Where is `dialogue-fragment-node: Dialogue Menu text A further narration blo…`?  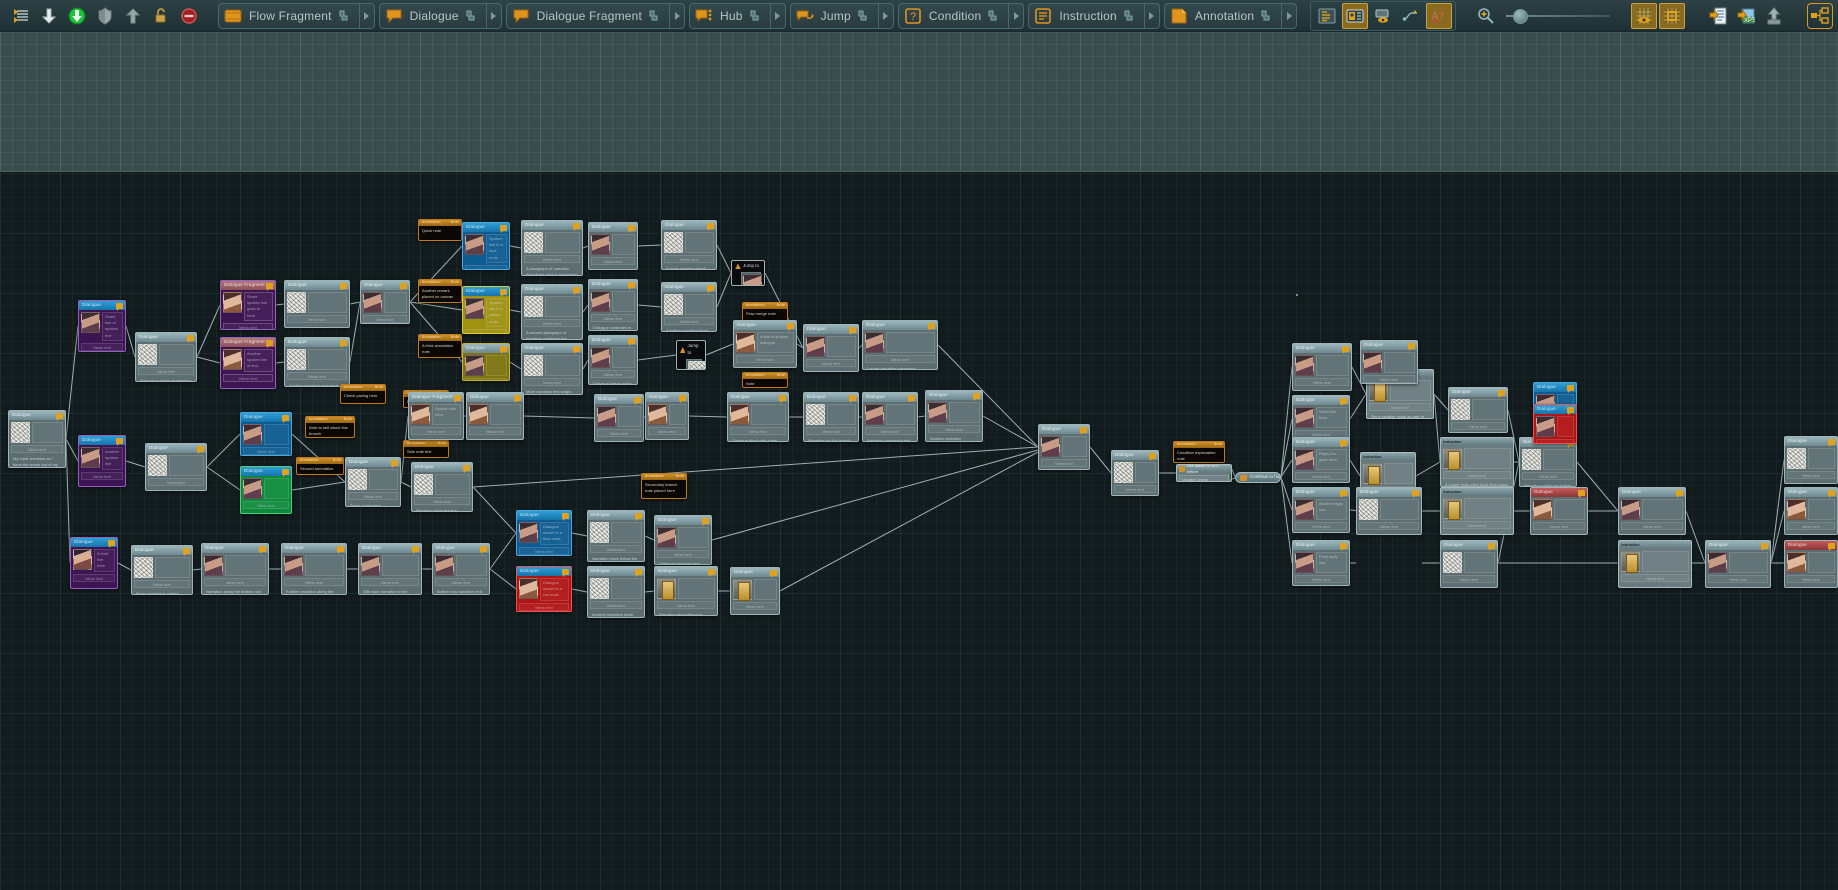 dialogue-fragment-node: Dialogue Menu text A further narration blo… is located at coordinates (689, 307).